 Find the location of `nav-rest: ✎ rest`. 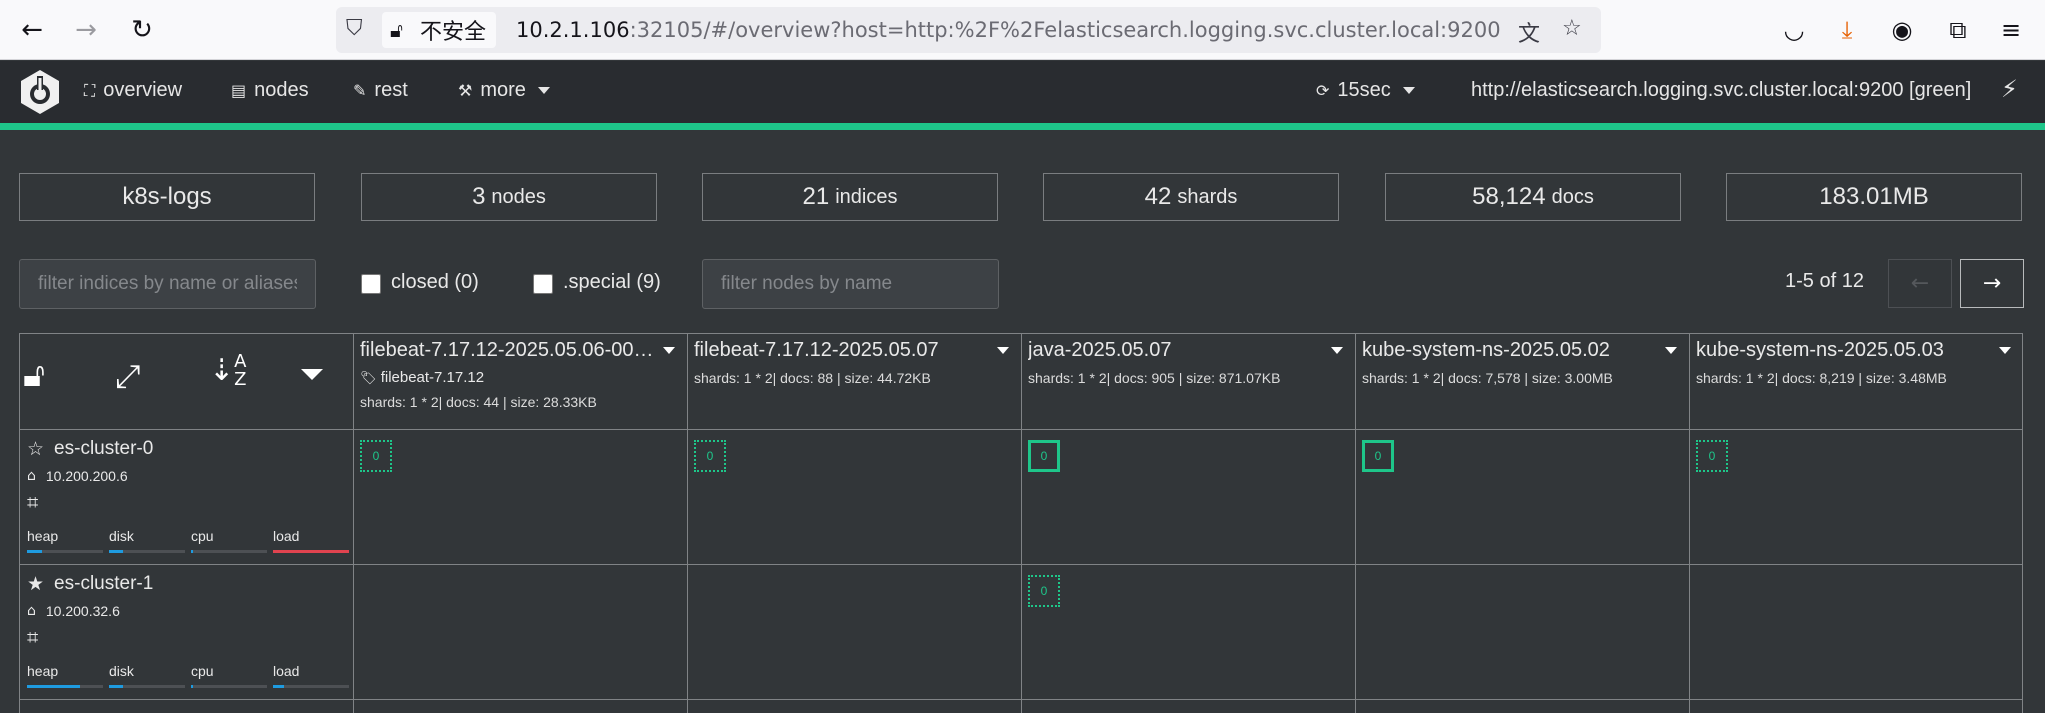

nav-rest: ✎ rest is located at coordinates (380, 90).